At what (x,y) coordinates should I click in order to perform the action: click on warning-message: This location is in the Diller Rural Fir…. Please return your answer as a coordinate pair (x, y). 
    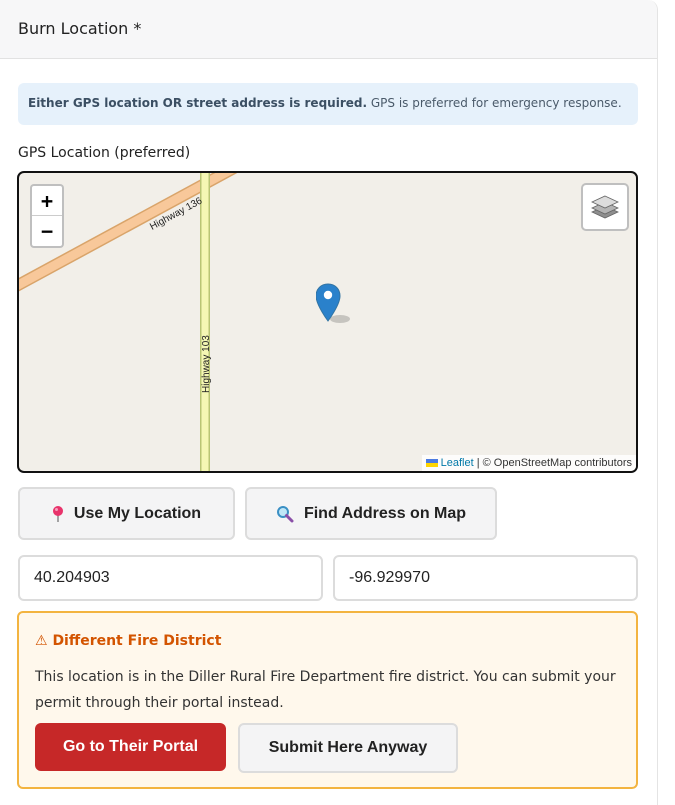
    Looking at the image, I should click on (325, 690).